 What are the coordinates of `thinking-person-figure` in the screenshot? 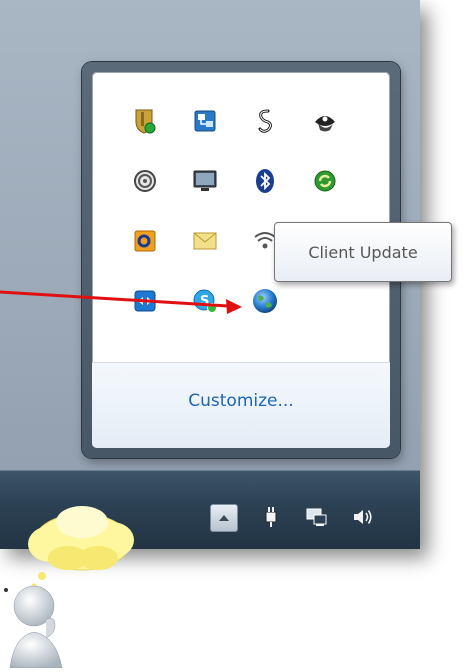 It's located at (40, 626).